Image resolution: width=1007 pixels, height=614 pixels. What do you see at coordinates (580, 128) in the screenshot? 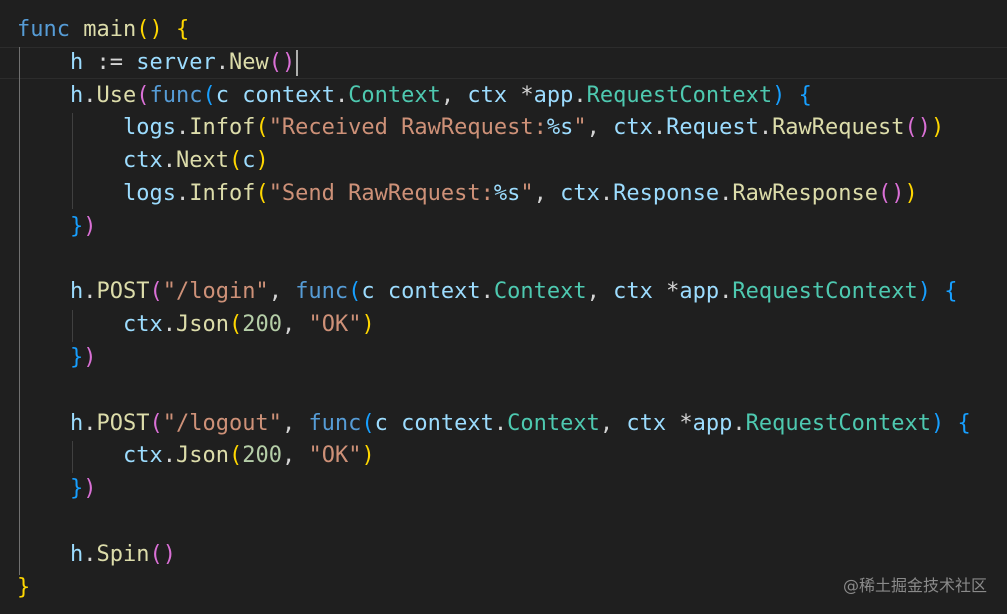
I see `code-token: "` at bounding box center [580, 128].